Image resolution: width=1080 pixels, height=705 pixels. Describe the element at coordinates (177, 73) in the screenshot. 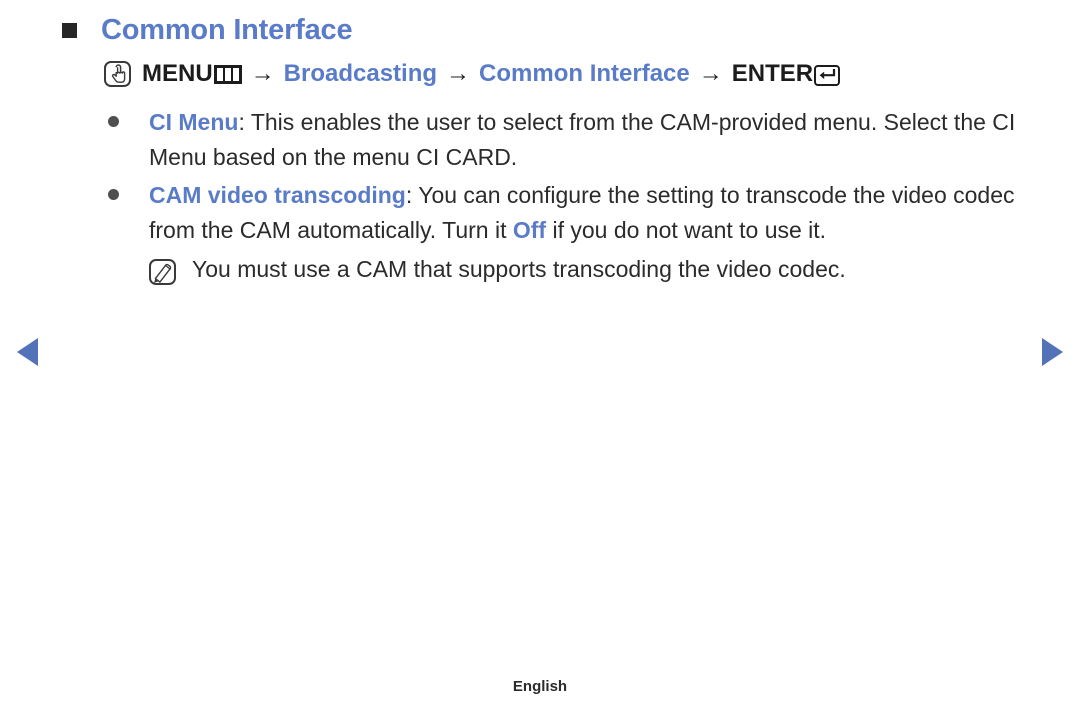

I see `menu-label: MENU` at that location.